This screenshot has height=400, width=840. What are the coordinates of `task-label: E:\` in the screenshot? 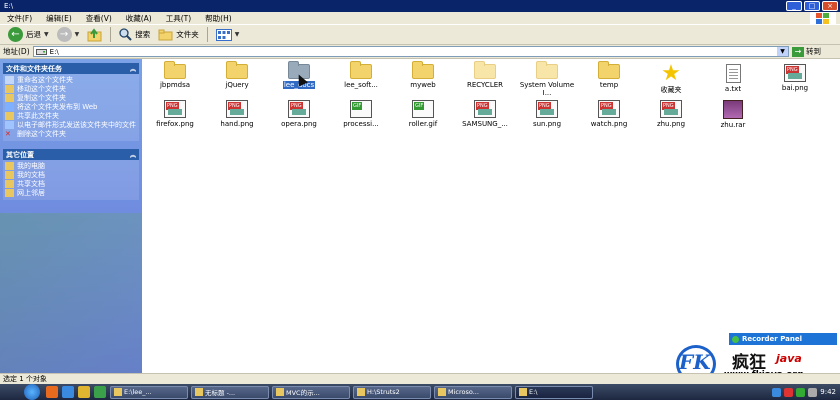 It's located at (533, 392).